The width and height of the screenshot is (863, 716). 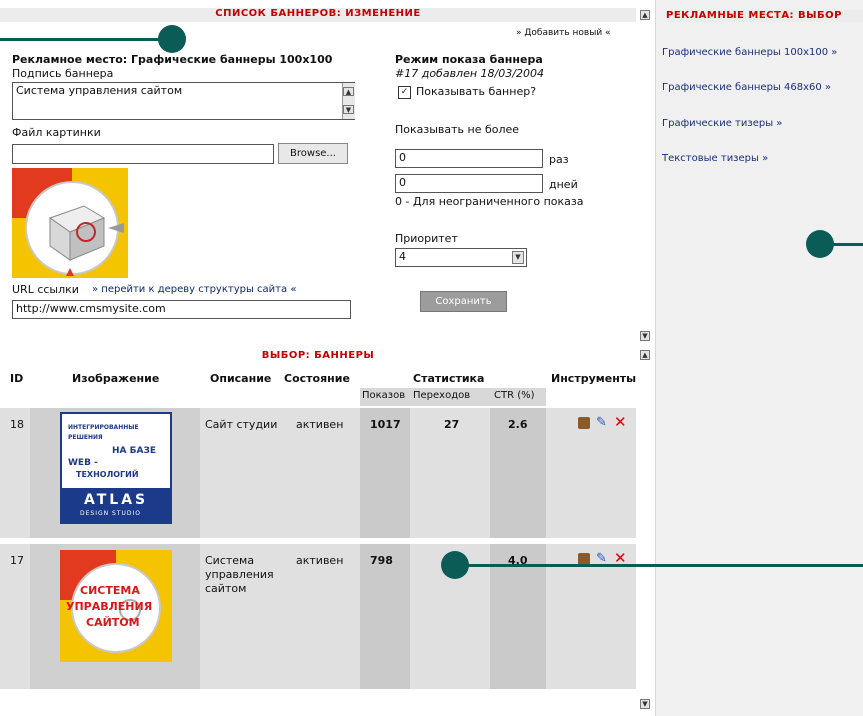 What do you see at coordinates (348, 101) in the screenshot?
I see `textarea-scrollbar: ▲ ▼` at bounding box center [348, 101].